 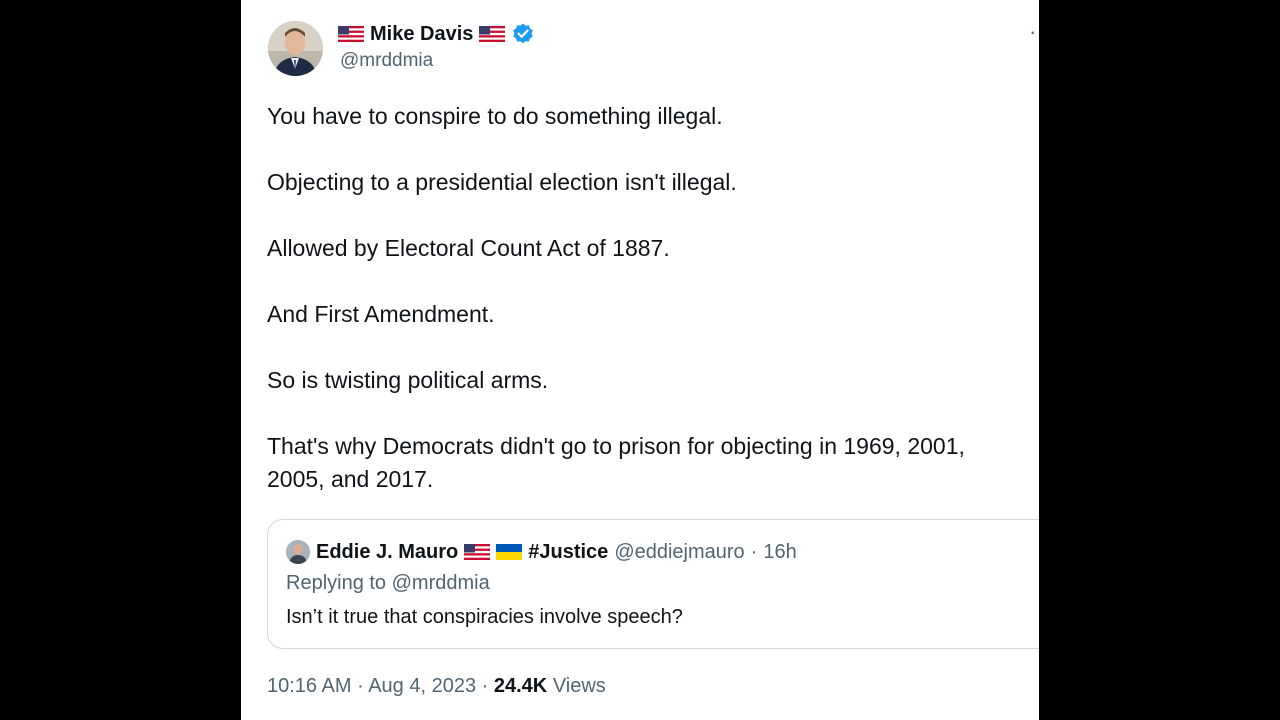 I want to click on author-avatar, so click(x=295, y=48).